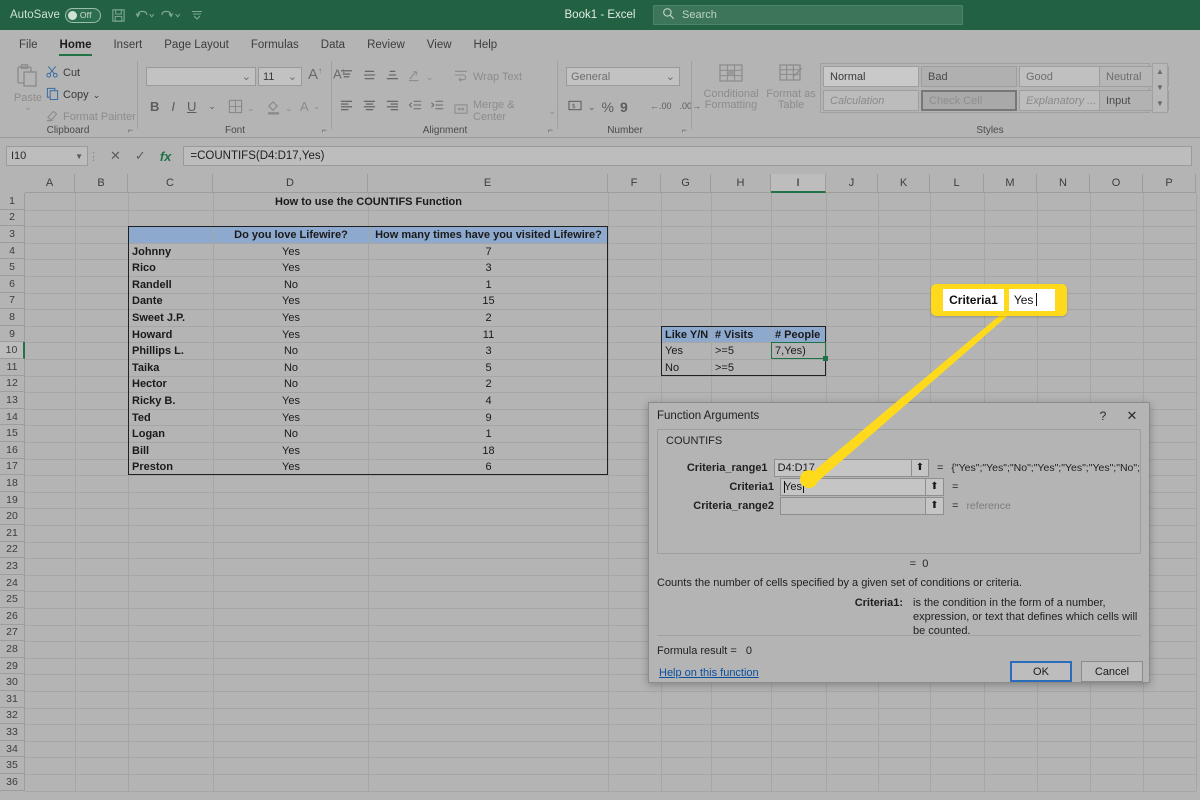 The image size is (1200, 800). I want to click on autosave-toggle: AutoSave Off, so click(57, 15).